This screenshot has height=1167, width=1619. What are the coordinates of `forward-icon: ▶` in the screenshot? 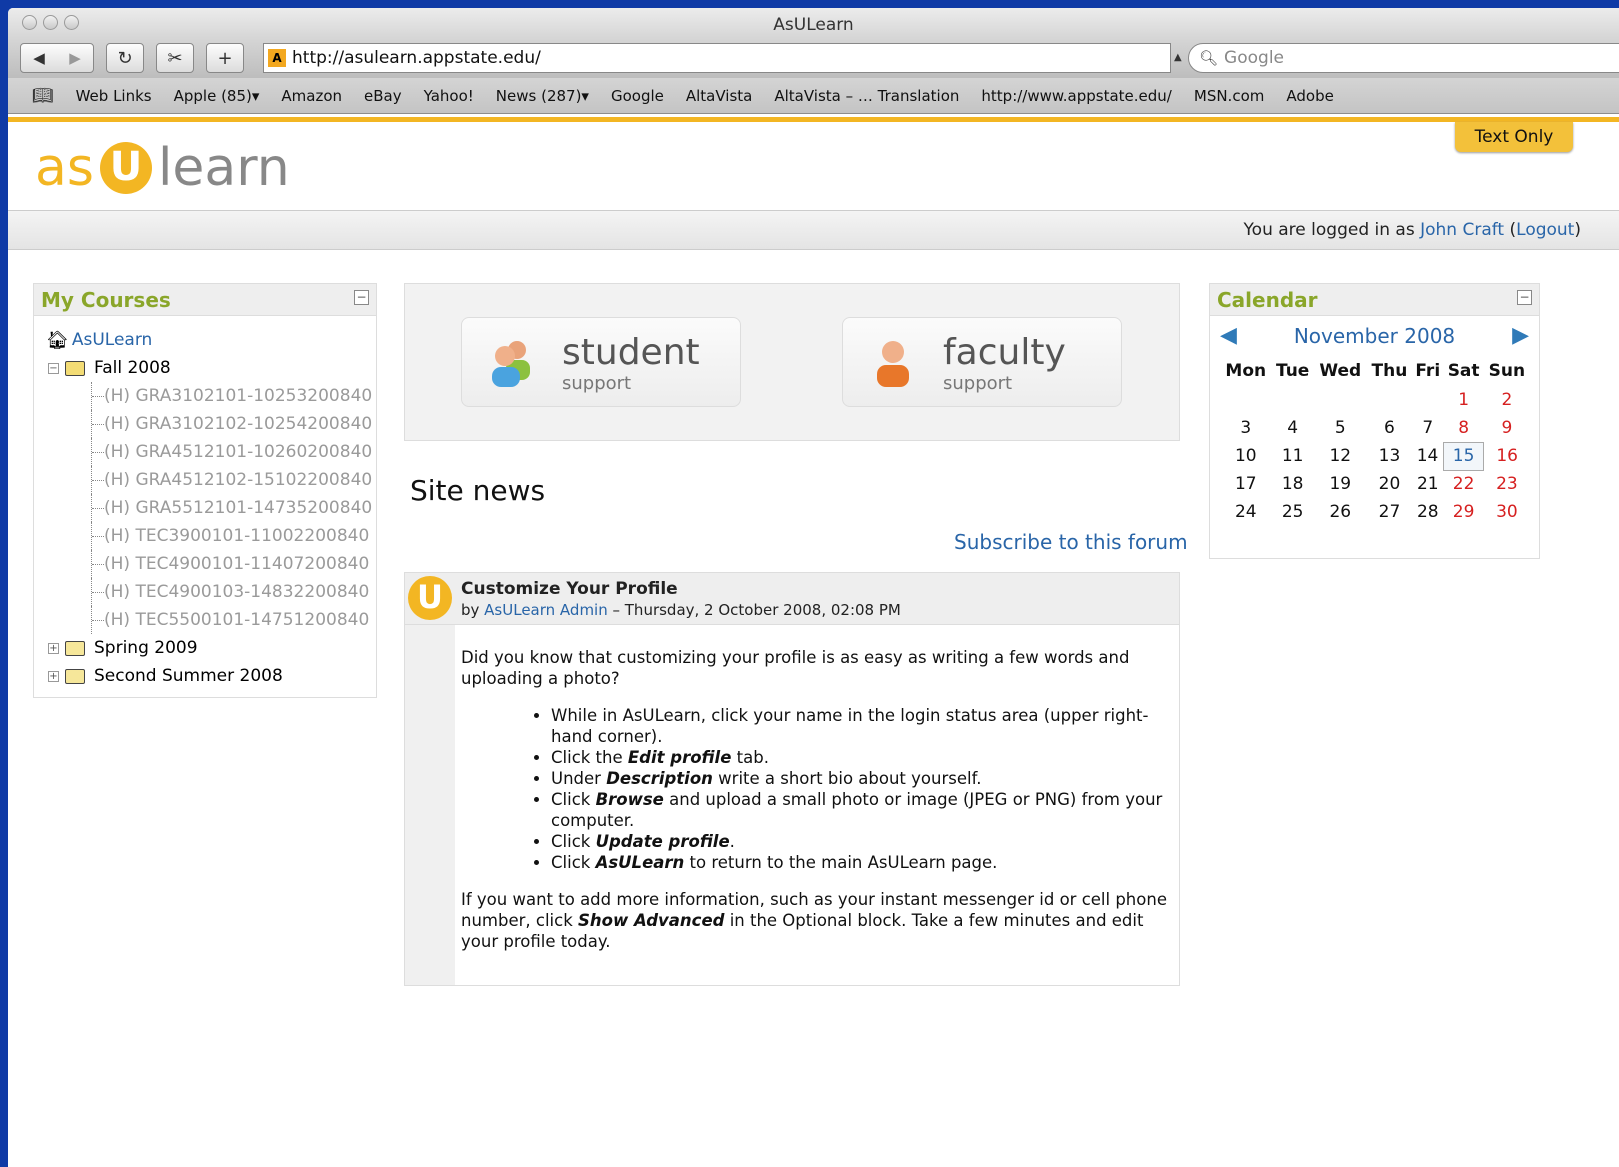 It's located at (75, 58).